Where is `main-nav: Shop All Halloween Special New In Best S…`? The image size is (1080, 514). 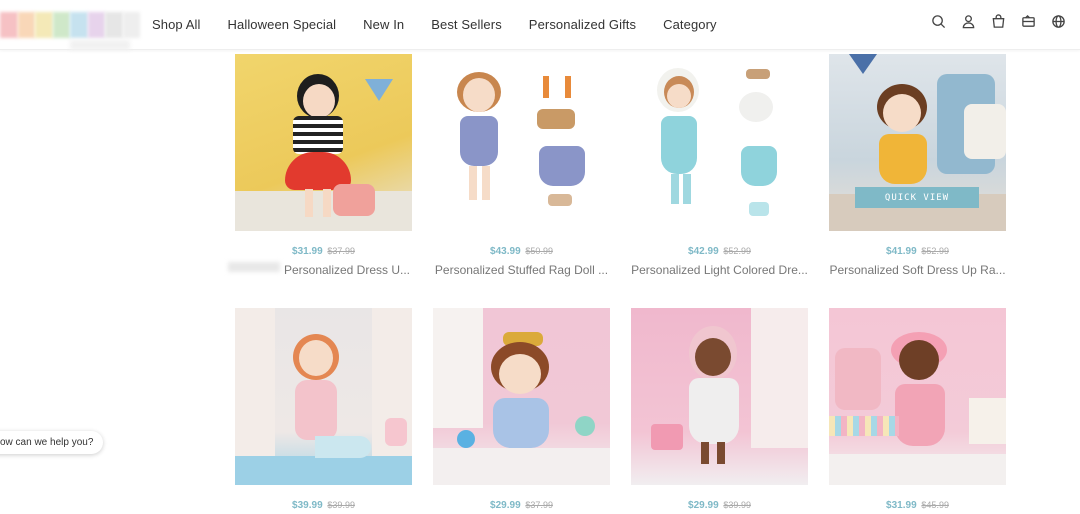 main-nav: Shop All Halloween Special New In Best S… is located at coordinates (448, 24).